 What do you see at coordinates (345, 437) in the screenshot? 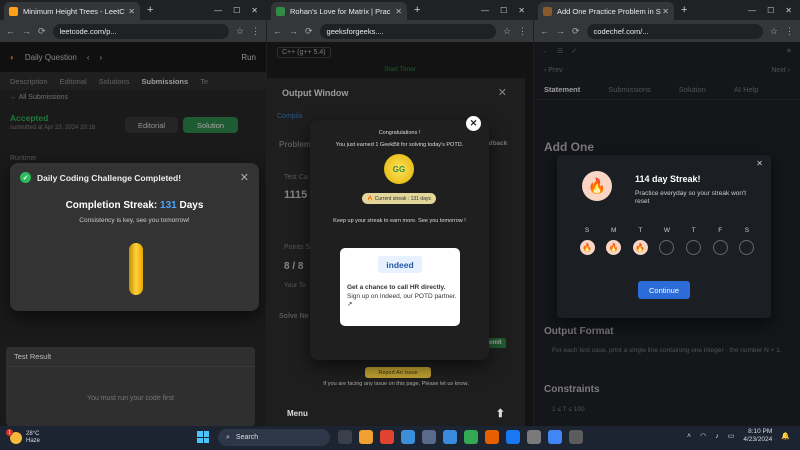
I see `task-view-icon` at bounding box center [345, 437].